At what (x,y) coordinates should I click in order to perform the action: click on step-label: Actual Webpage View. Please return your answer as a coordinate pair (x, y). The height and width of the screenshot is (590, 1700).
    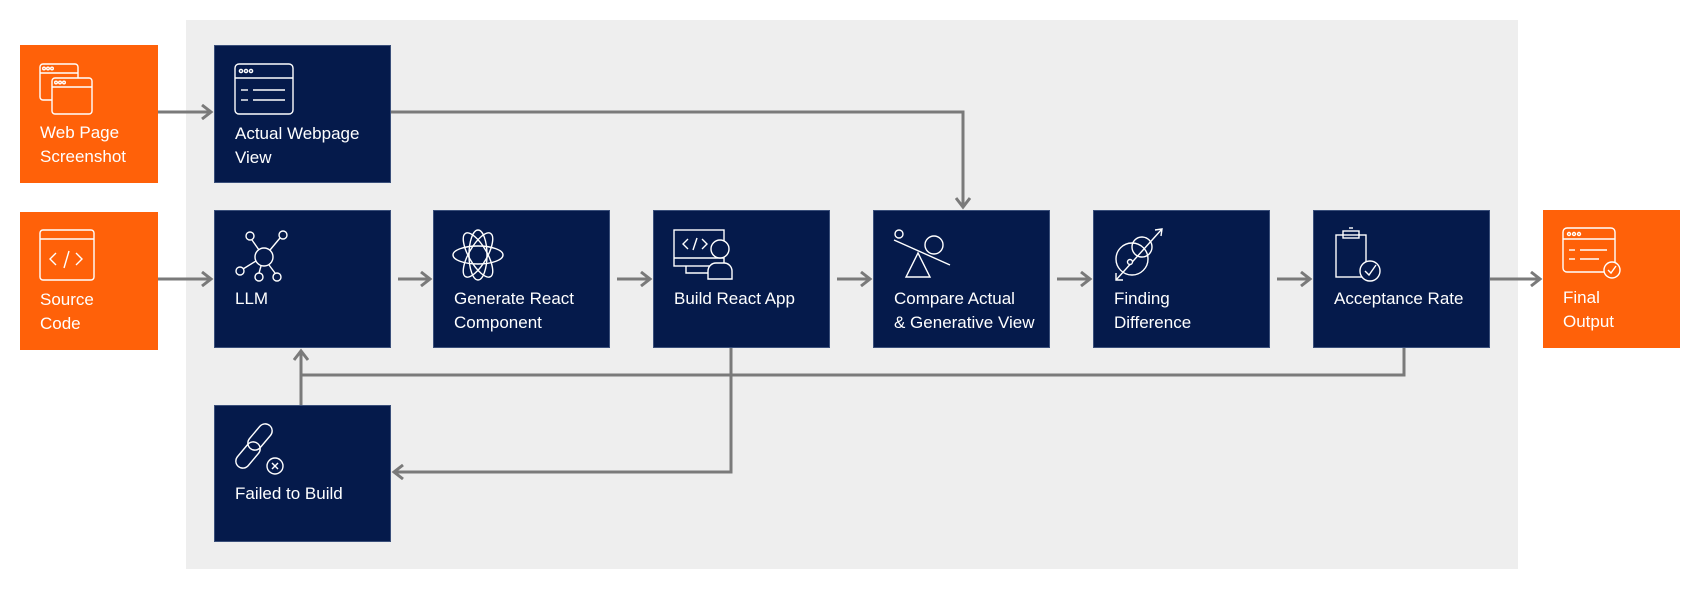
    Looking at the image, I should click on (297, 145).